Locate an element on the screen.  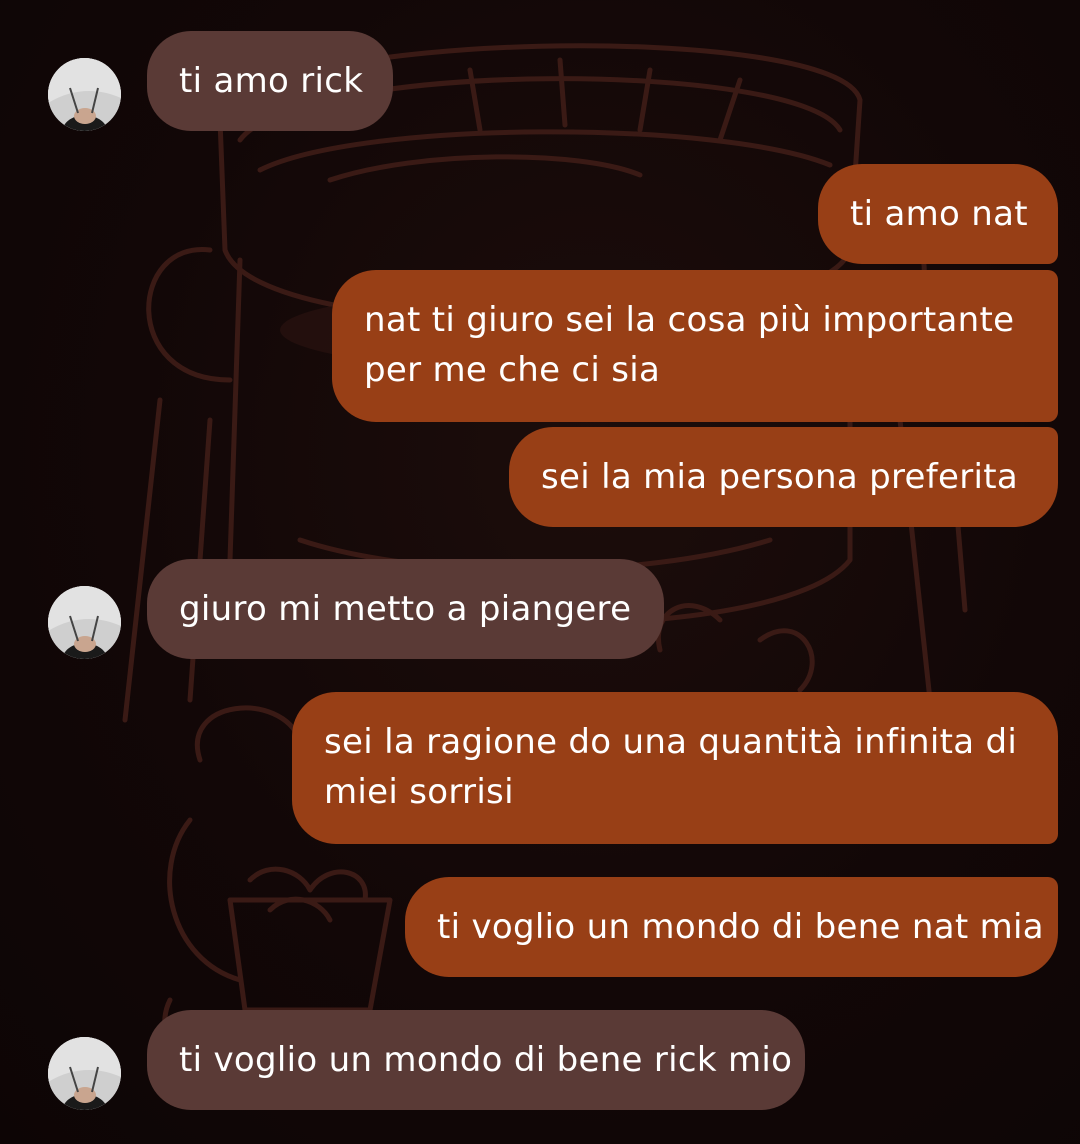
message-bubble-incoming: giuro mi metto a piangere is located at coordinates (405, 609).